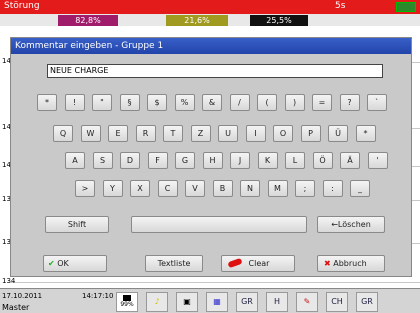  I want to click on key-row3-3: F, so click(157, 160).